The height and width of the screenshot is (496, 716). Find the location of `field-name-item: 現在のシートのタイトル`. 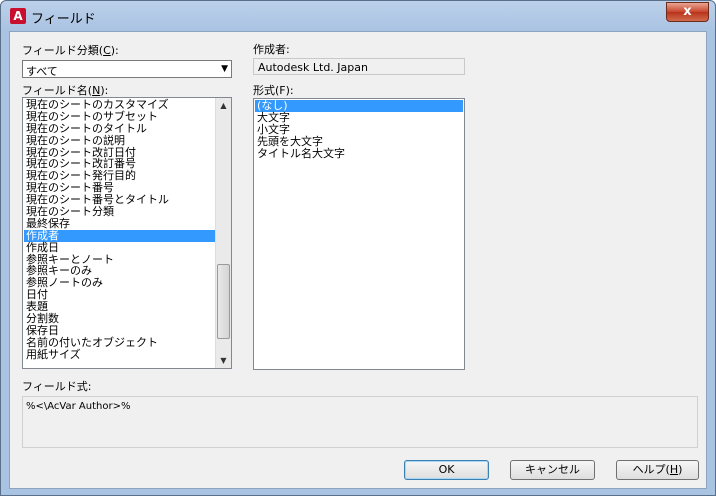

field-name-item: 現在のシートのタイトル is located at coordinates (119, 128).